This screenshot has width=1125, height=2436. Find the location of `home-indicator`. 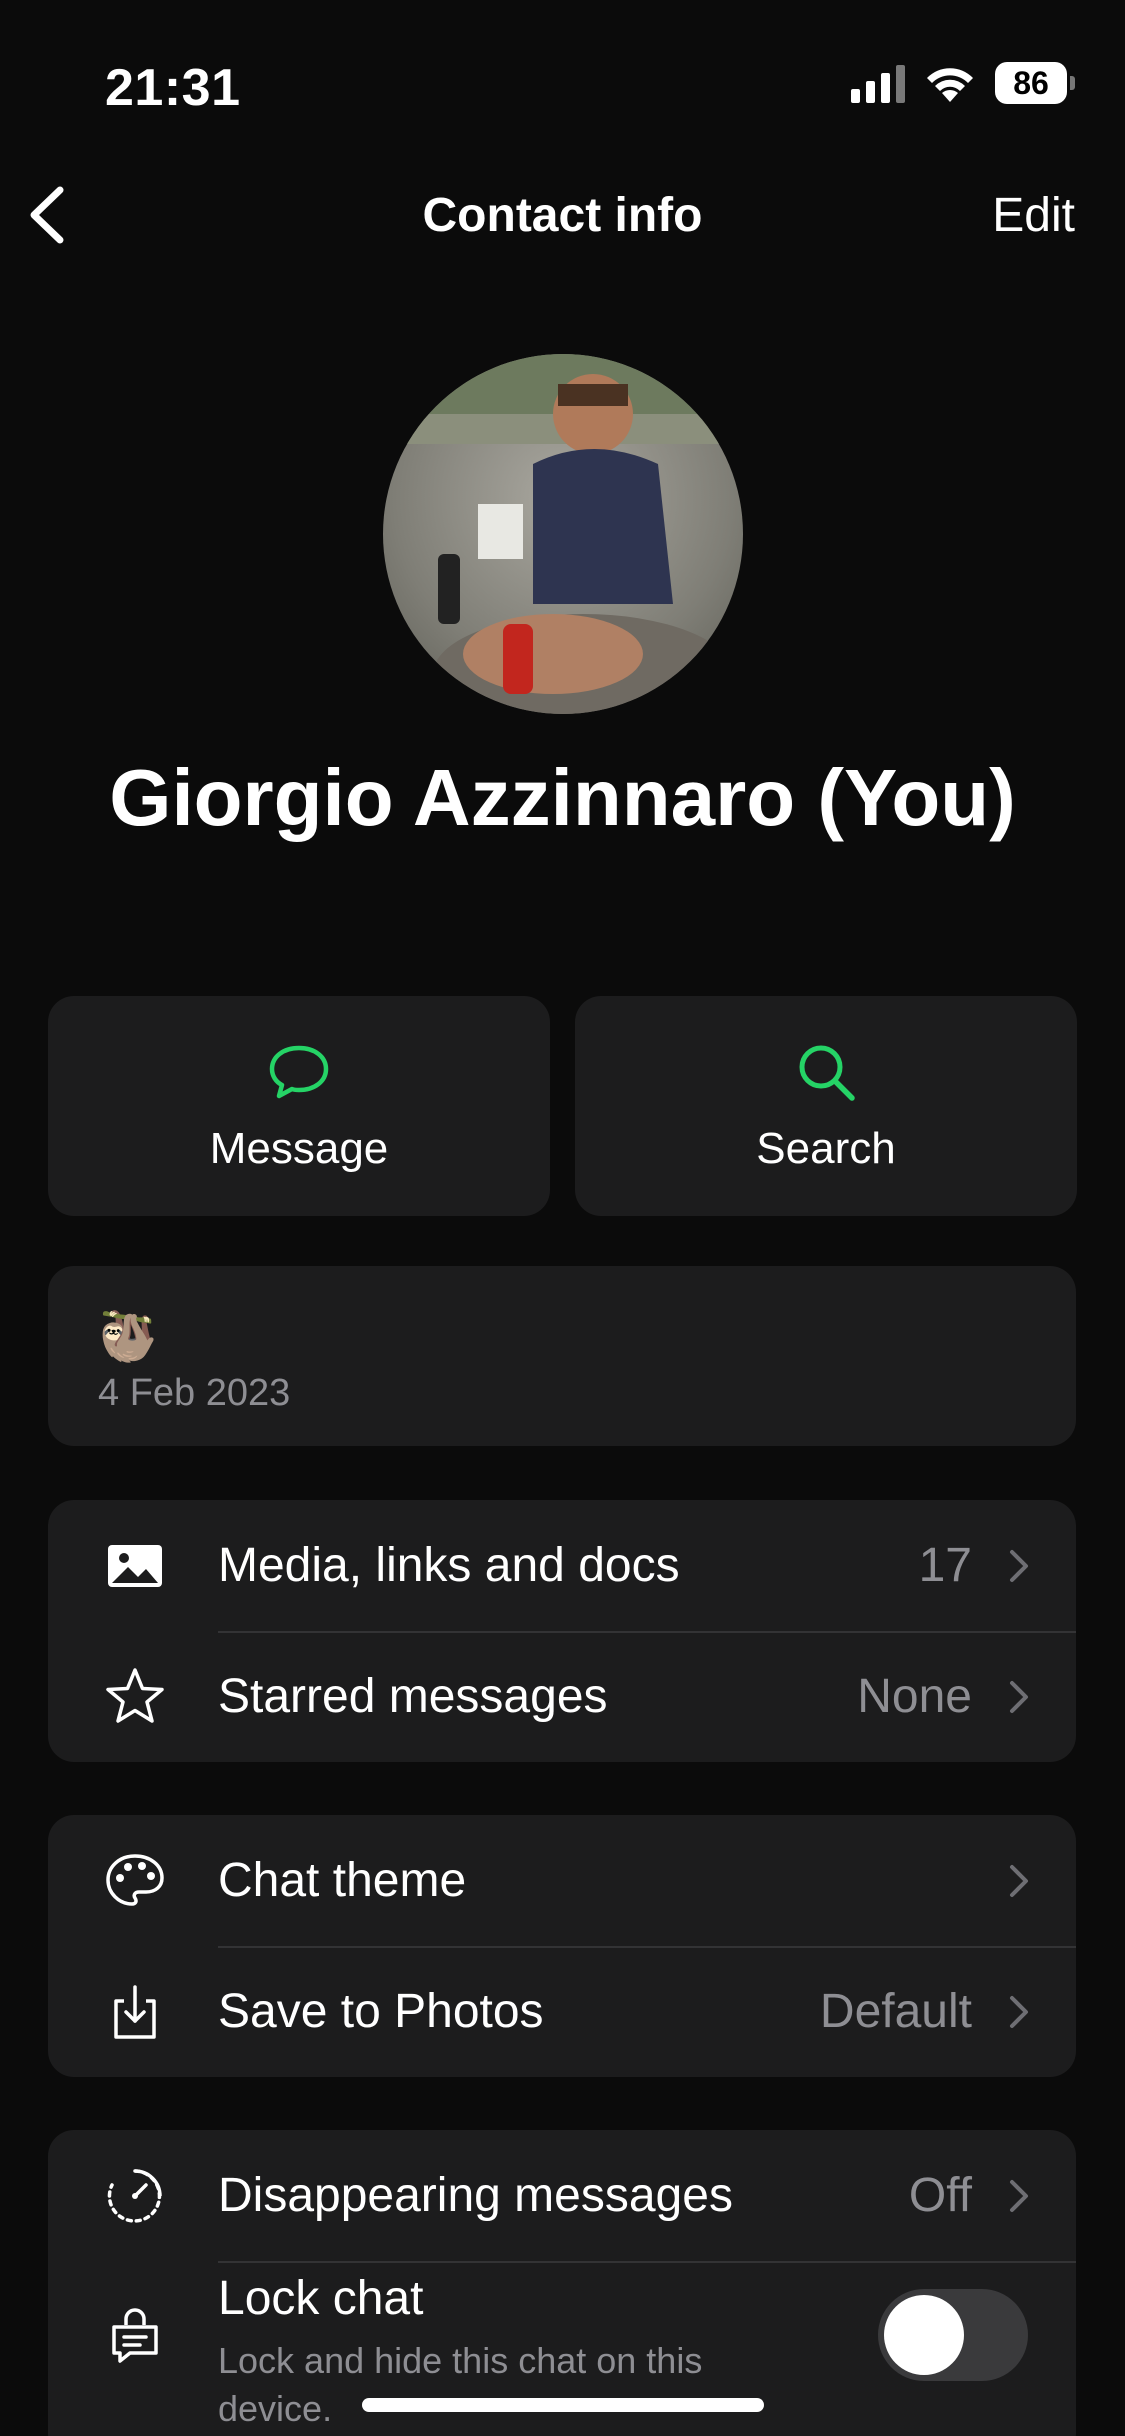

home-indicator is located at coordinates (563, 2405).